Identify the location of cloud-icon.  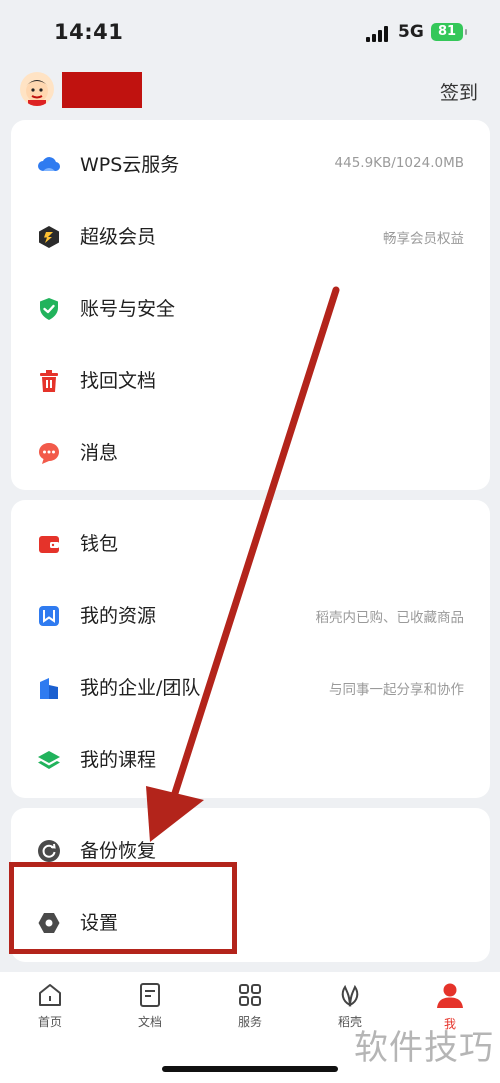
(49, 165).